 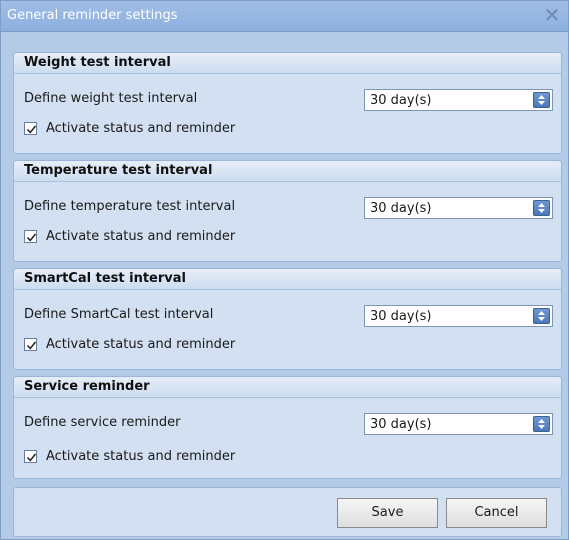 What do you see at coordinates (287, 387) in the screenshot?
I see `group-header: Service reminder` at bounding box center [287, 387].